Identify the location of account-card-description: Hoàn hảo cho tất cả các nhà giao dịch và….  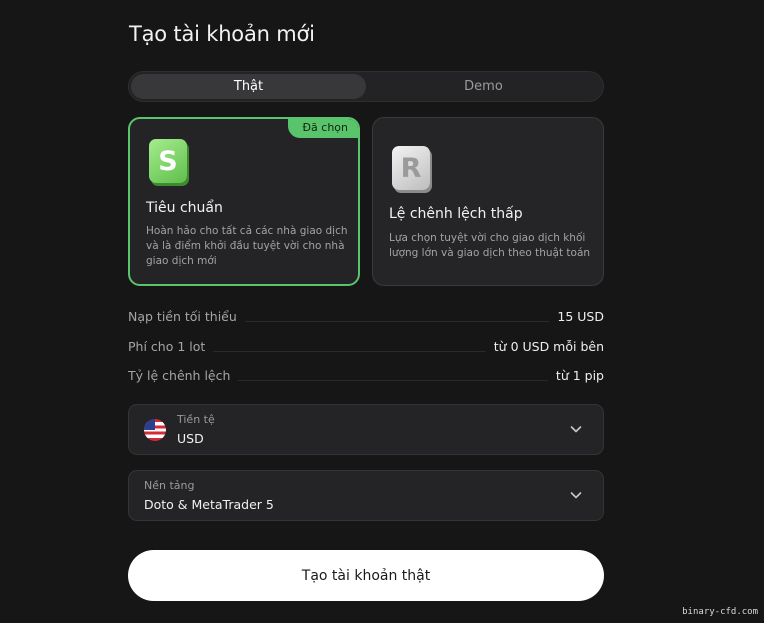
(247, 246).